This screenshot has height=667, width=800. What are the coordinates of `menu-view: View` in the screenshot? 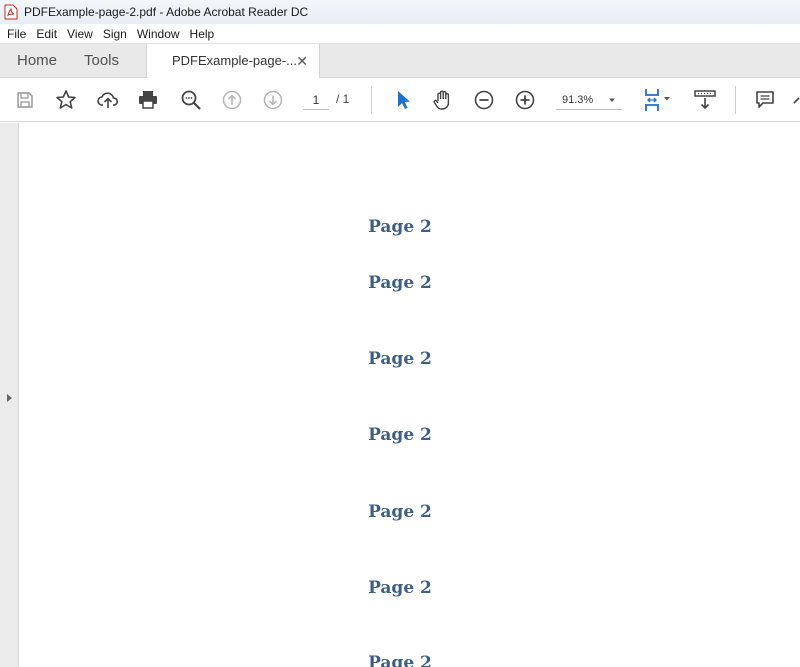 It's located at (80, 34).